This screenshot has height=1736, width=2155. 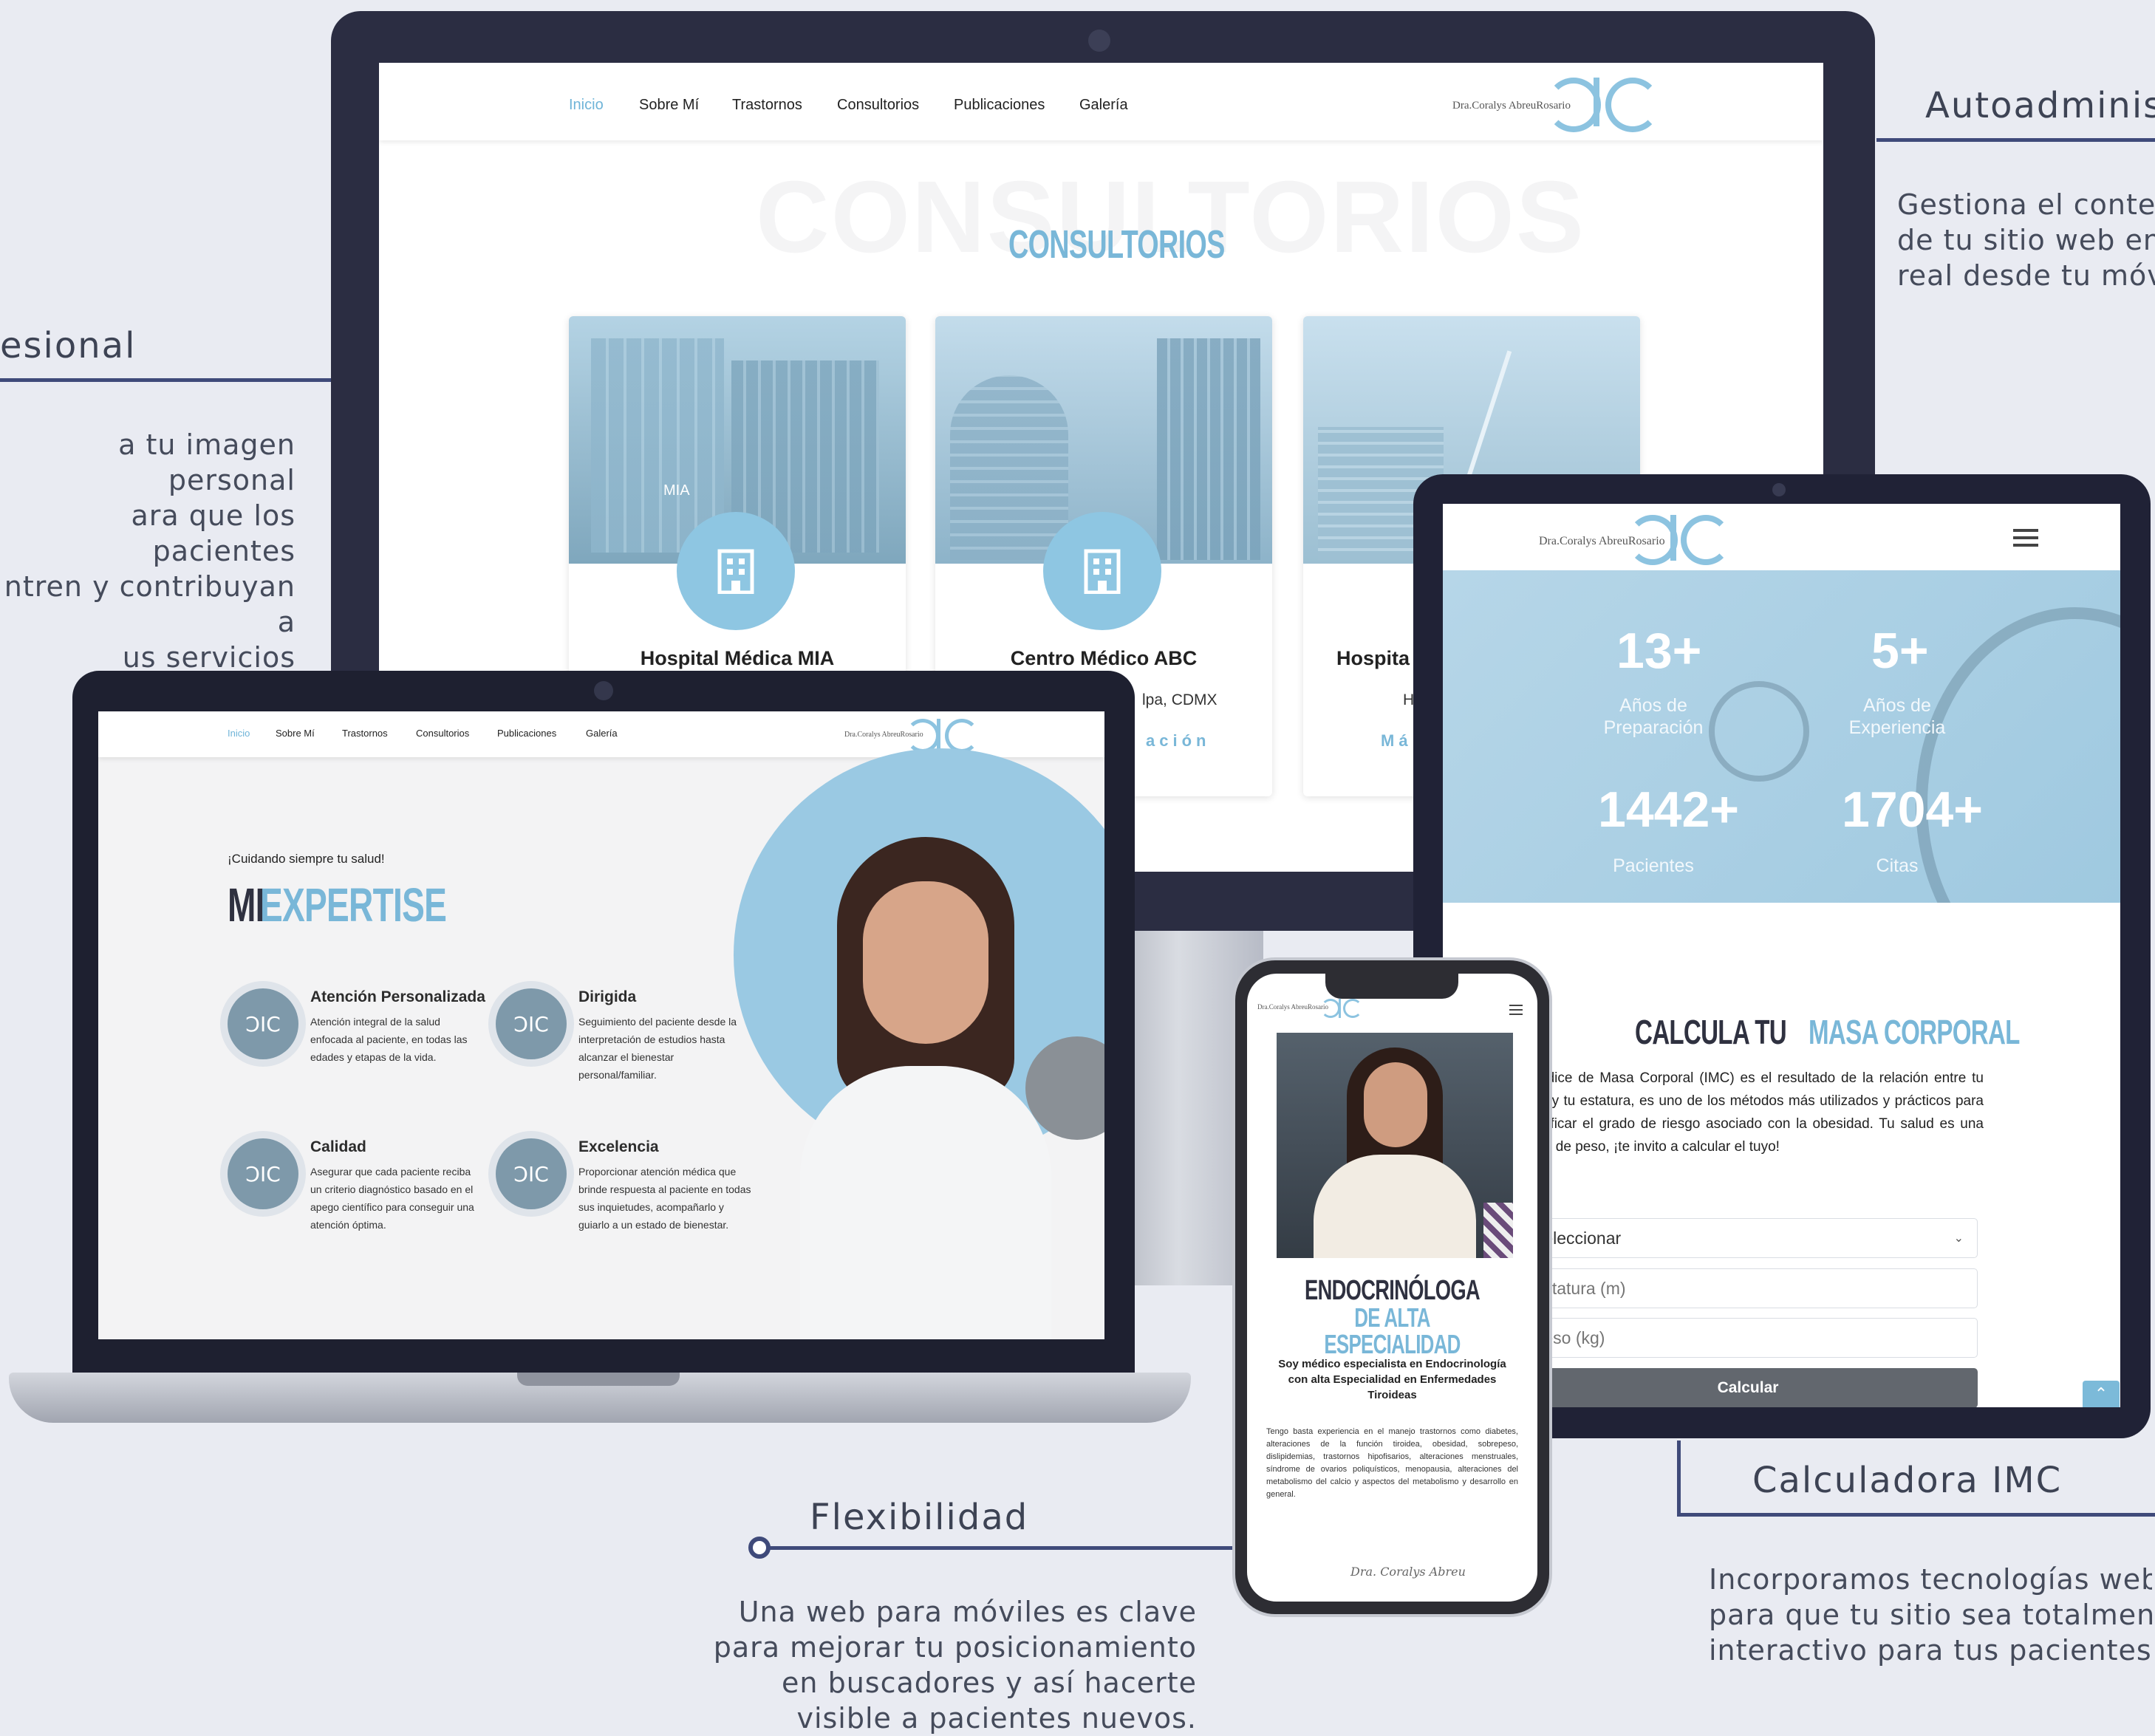 I want to click on stat-label-line: Preparación, so click(x=1653, y=727).